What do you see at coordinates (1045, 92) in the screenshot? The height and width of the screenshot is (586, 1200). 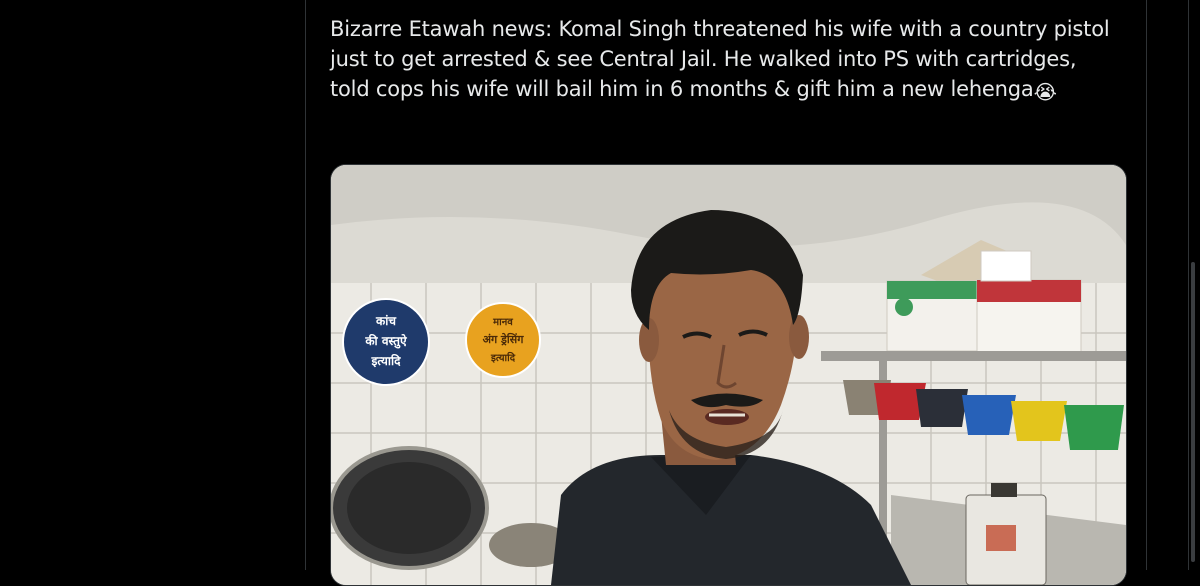 I see `loudly-crying-face-emoji: 😭` at bounding box center [1045, 92].